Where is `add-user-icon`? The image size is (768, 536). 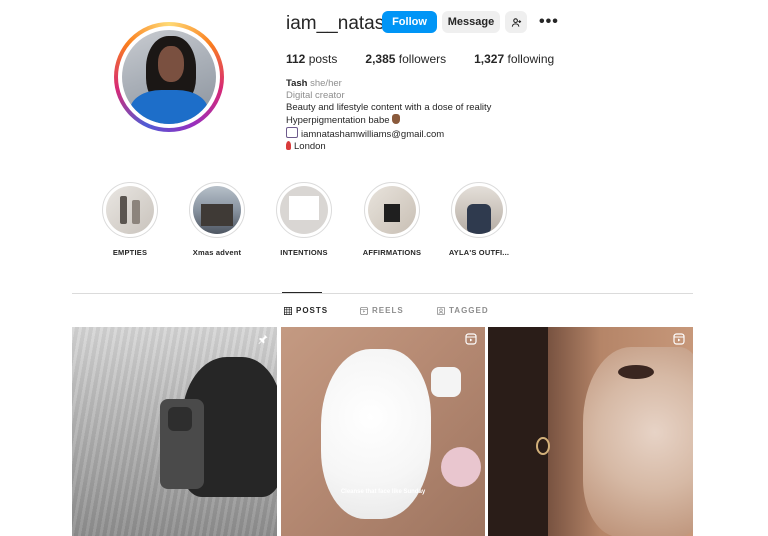
add-user-icon is located at coordinates (516, 22).